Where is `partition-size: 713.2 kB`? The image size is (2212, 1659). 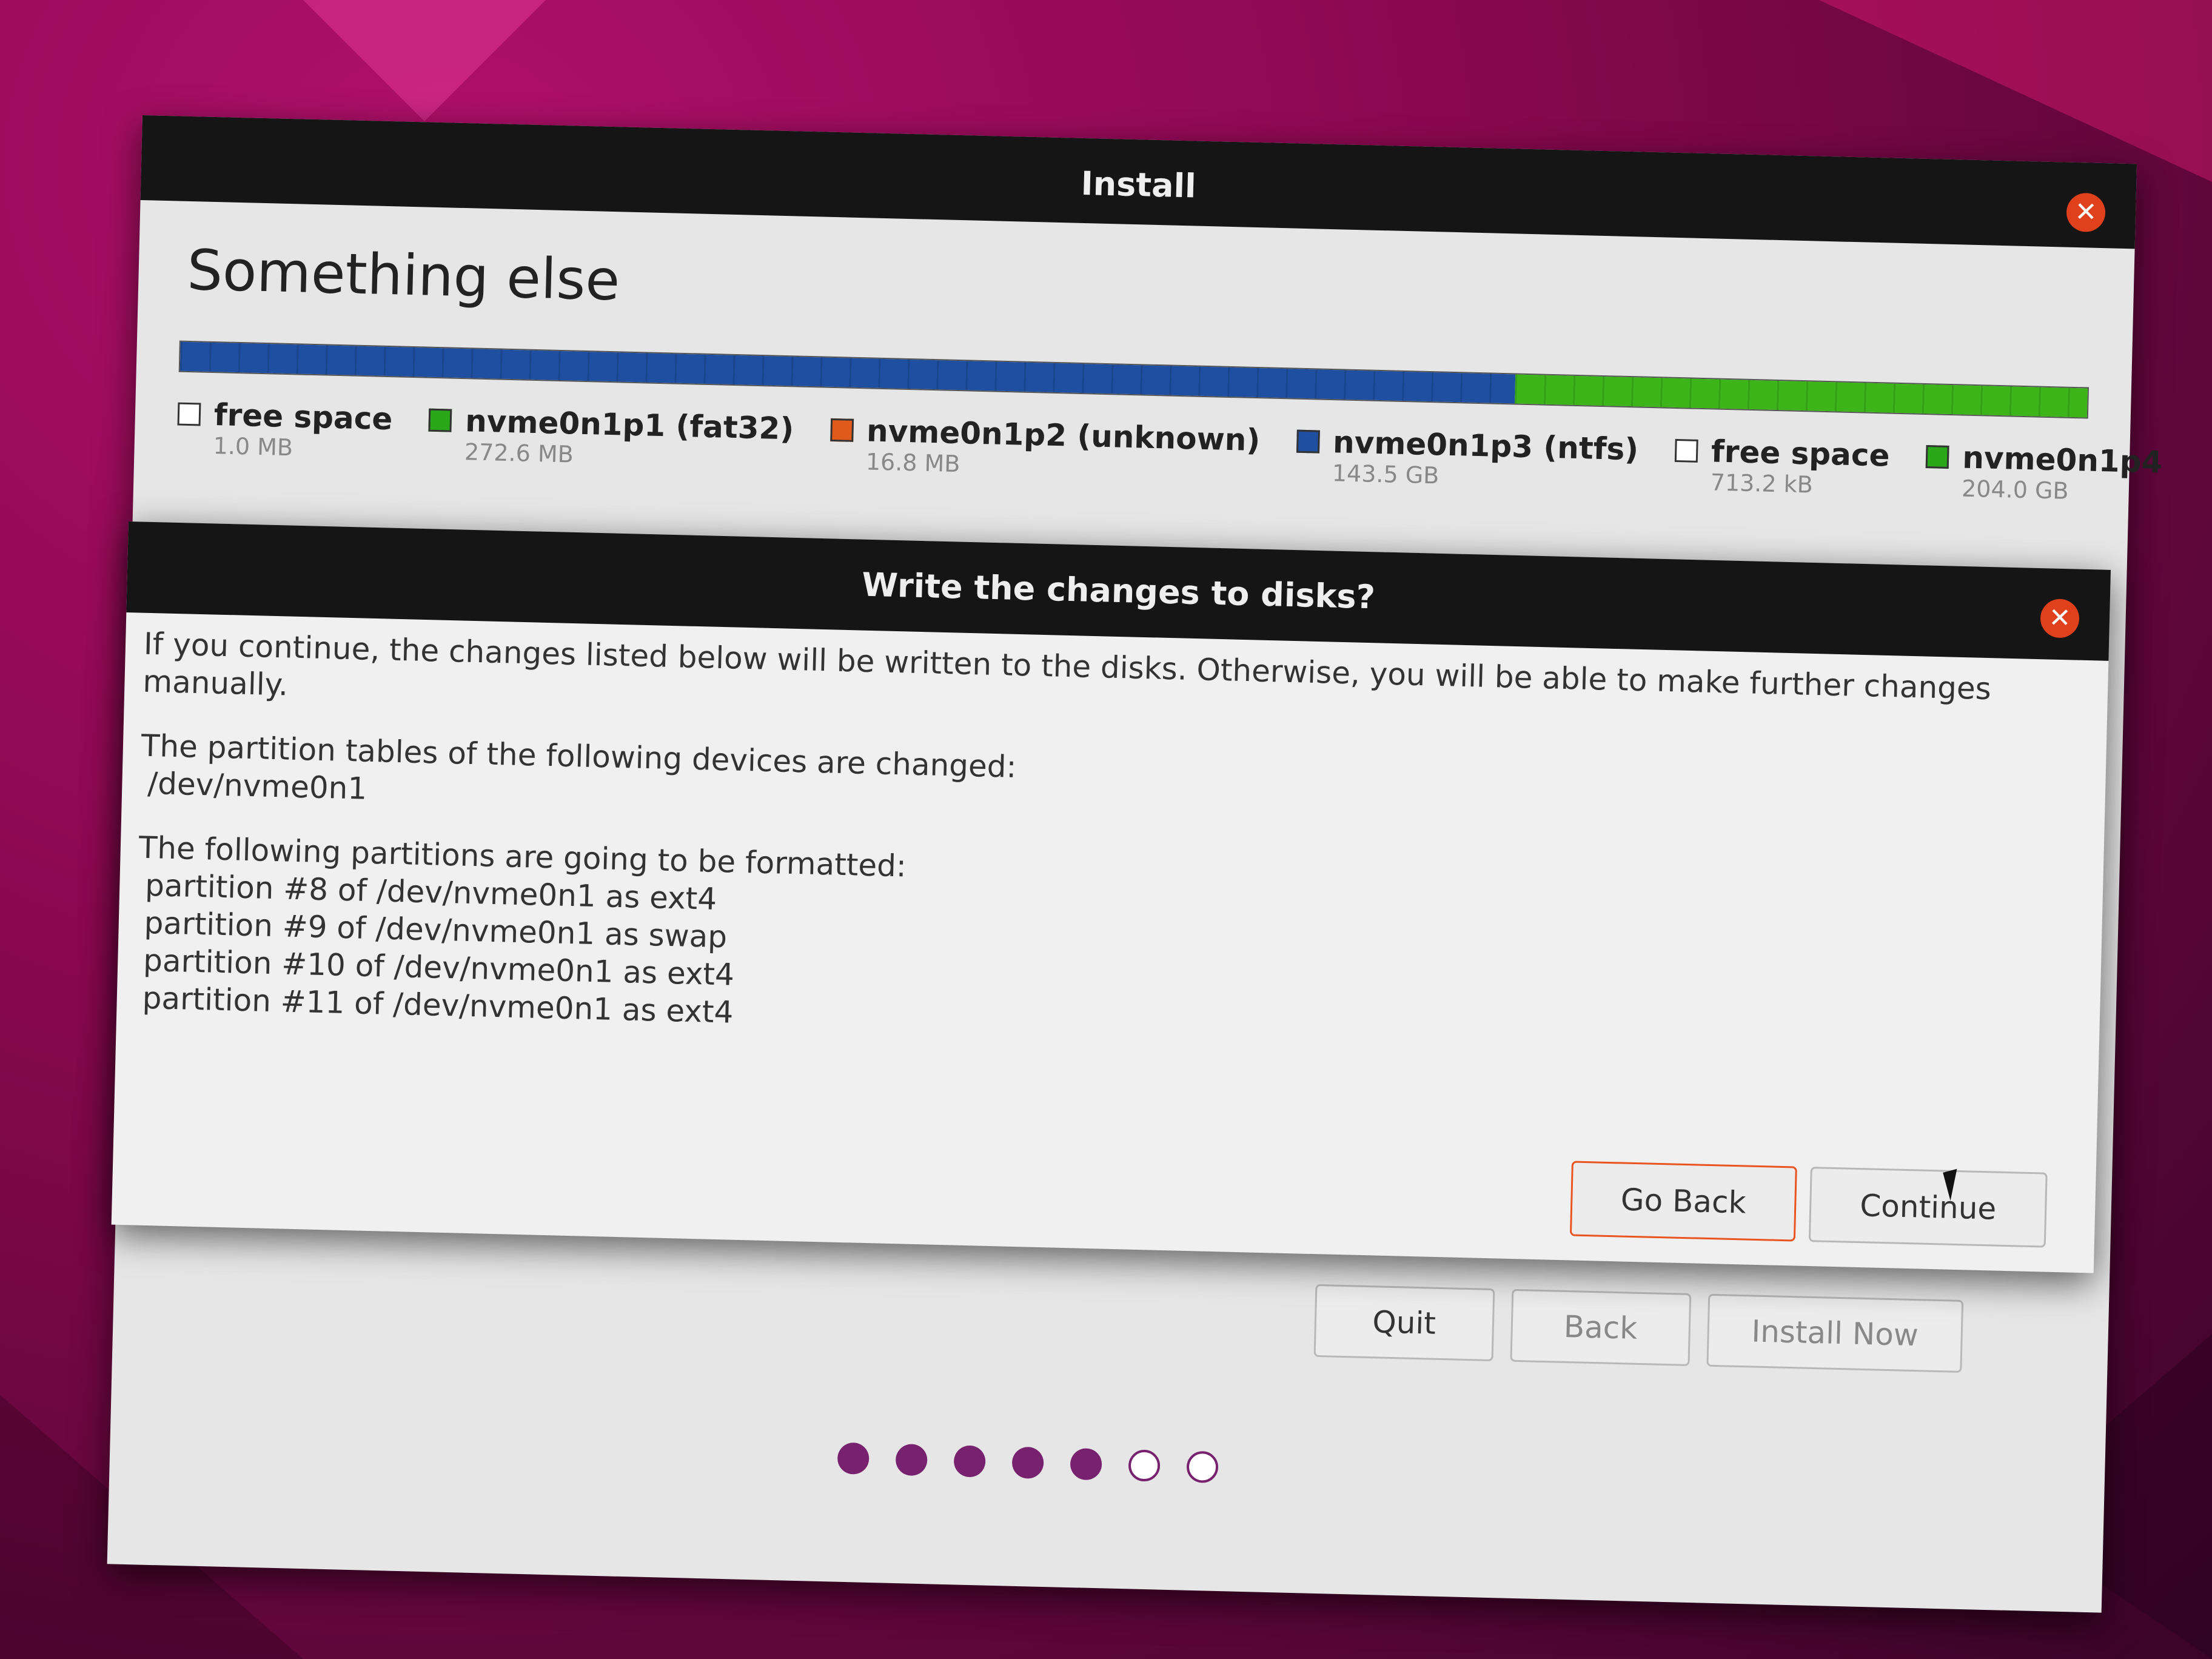 partition-size: 713.2 kB is located at coordinates (1762, 483).